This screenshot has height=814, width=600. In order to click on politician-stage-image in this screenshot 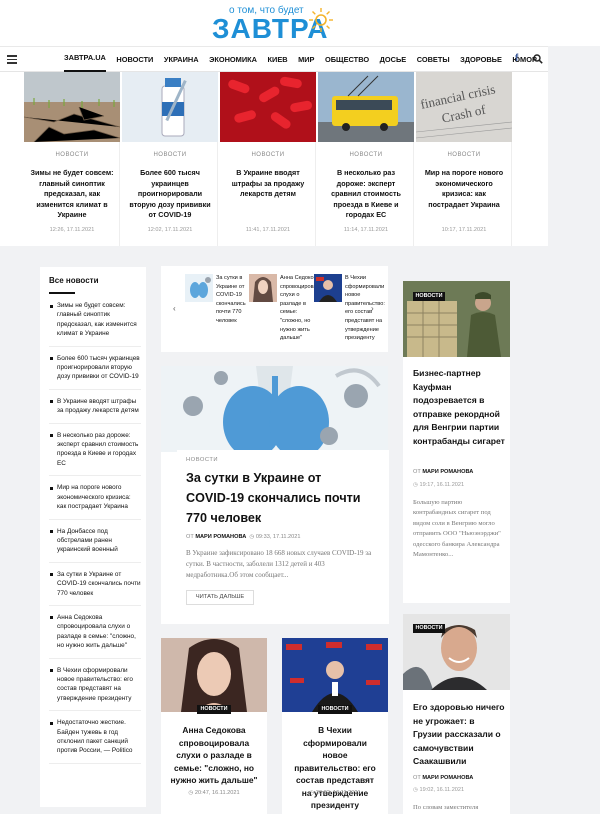, I will do `click(335, 675)`.